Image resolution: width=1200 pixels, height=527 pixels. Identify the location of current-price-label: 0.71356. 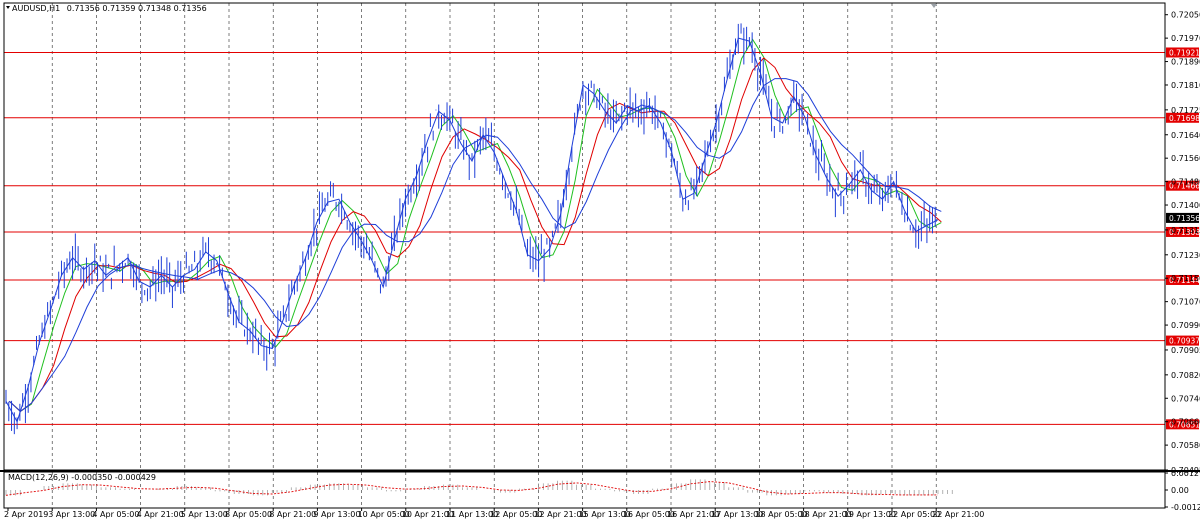
(1184, 218).